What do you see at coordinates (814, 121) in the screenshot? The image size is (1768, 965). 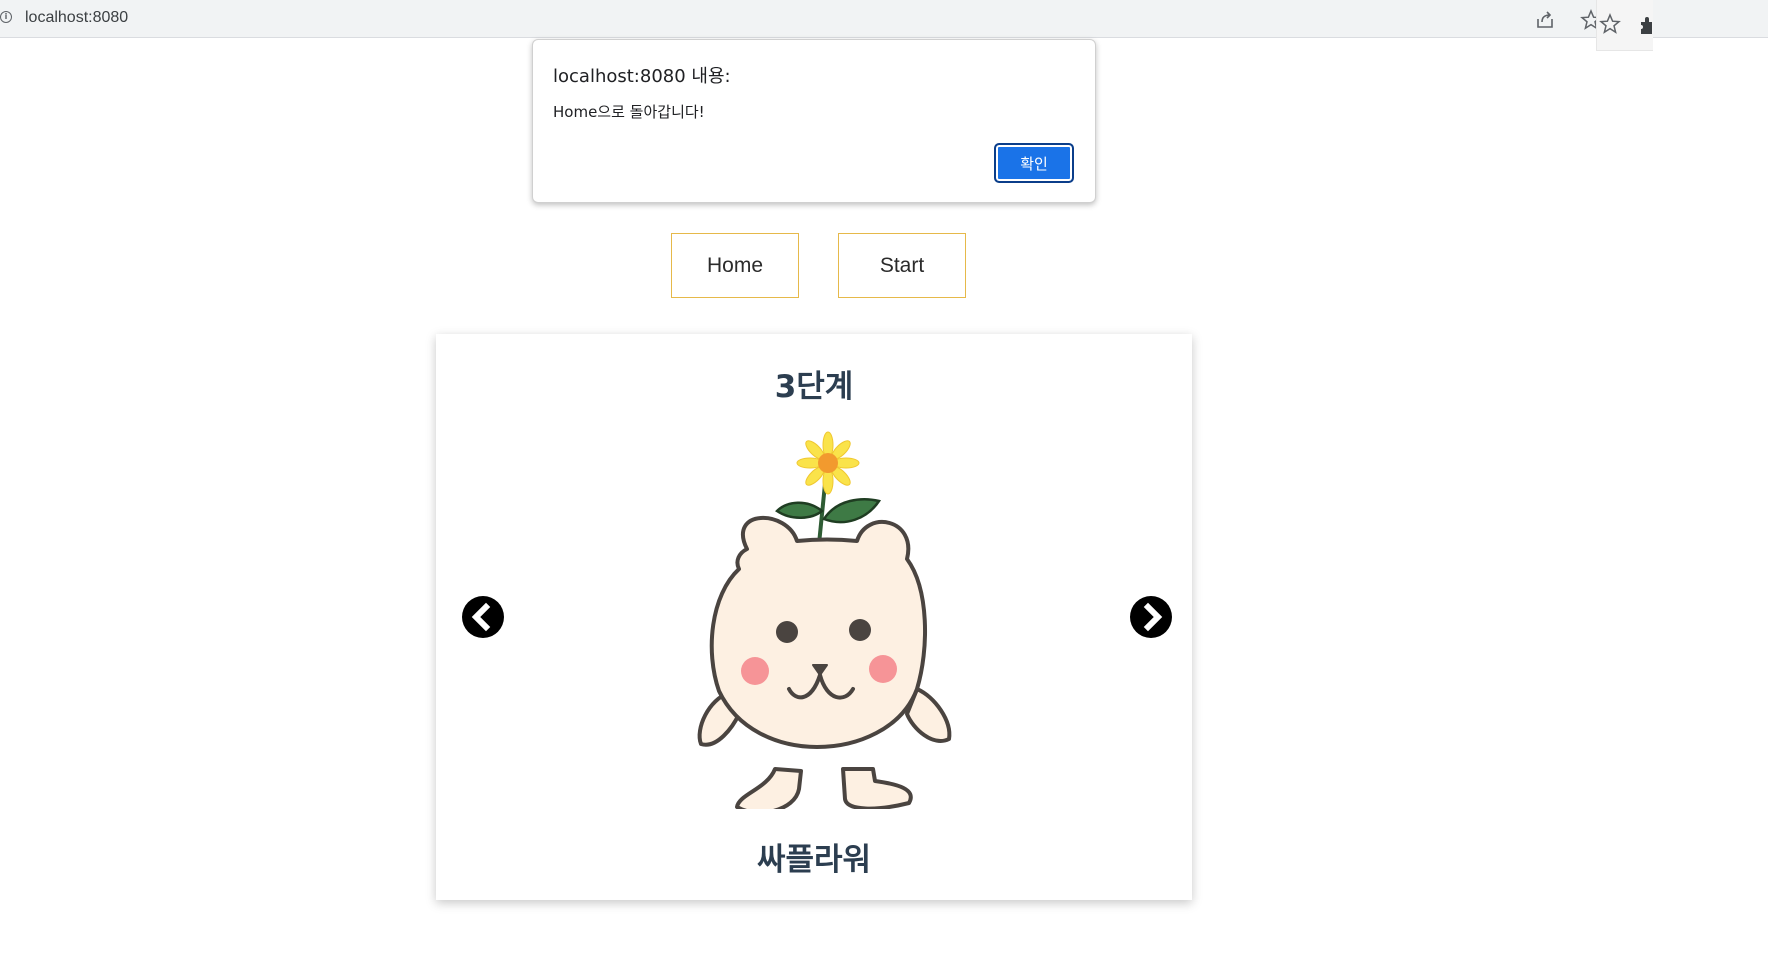 I see `alert-dialog: localhost:8080 내용: Home으로 돌아갑니다! 확인` at bounding box center [814, 121].